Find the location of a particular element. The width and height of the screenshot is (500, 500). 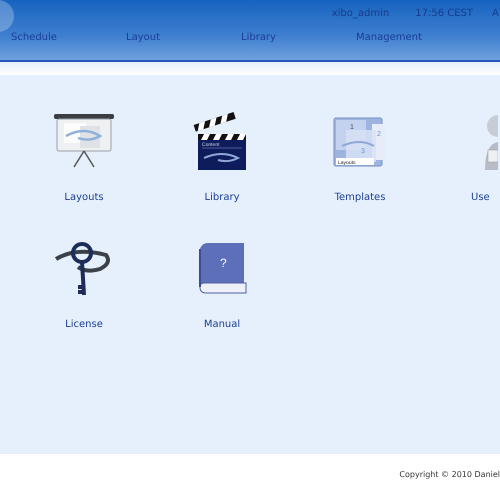

username: xibo_admin is located at coordinates (361, 14).